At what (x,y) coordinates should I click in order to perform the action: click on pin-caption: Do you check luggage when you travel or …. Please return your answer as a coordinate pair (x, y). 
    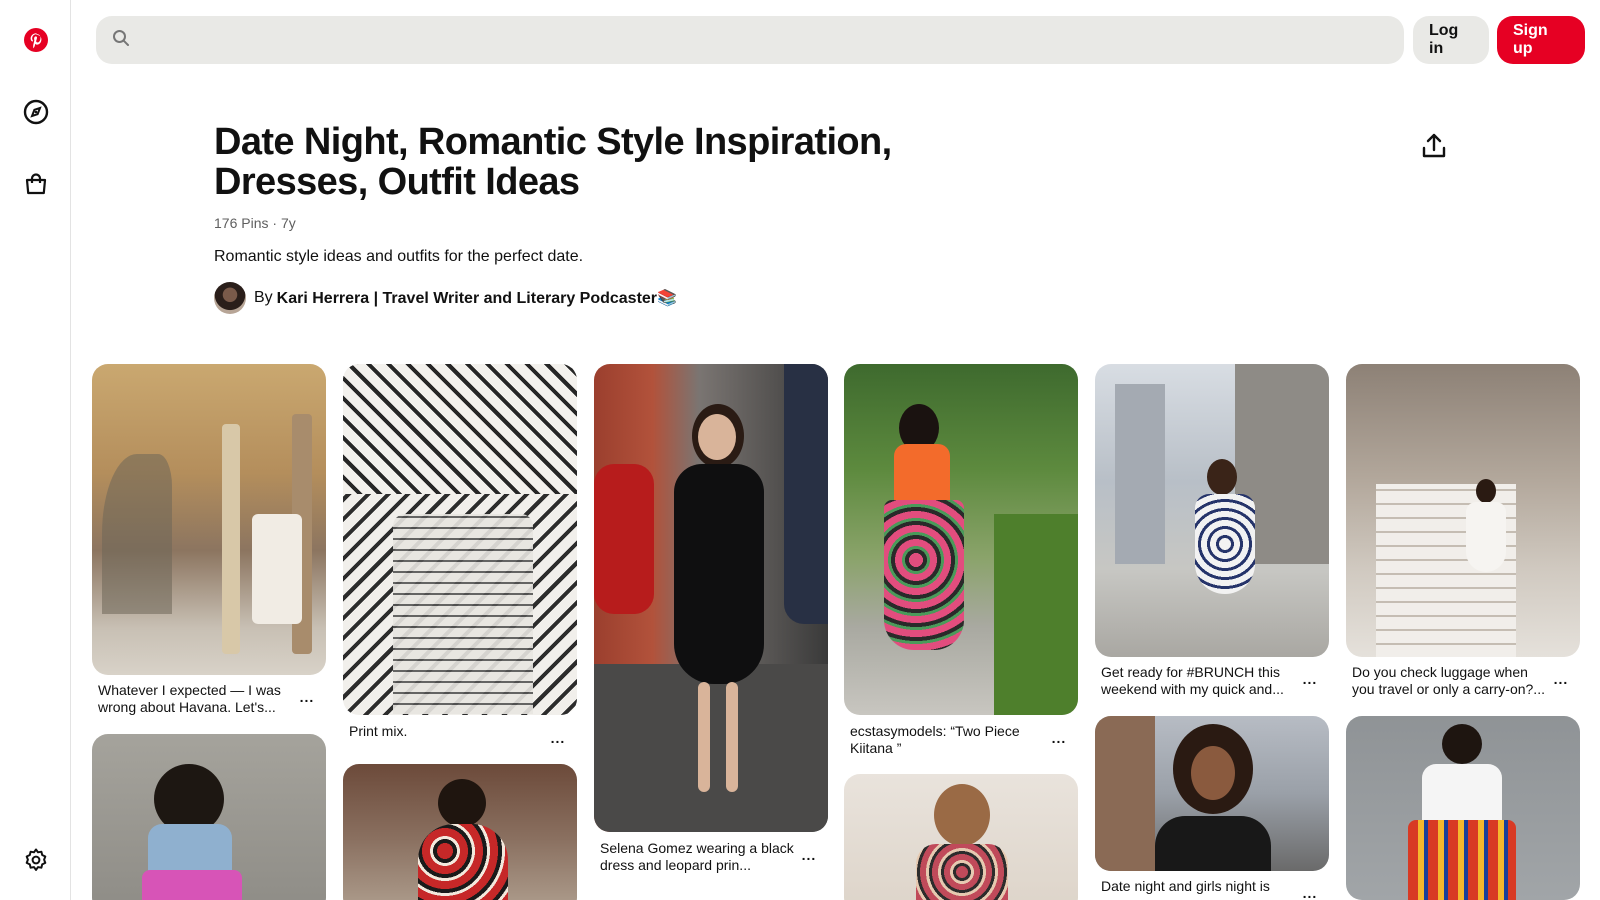
    Looking at the image, I should click on (1448, 680).